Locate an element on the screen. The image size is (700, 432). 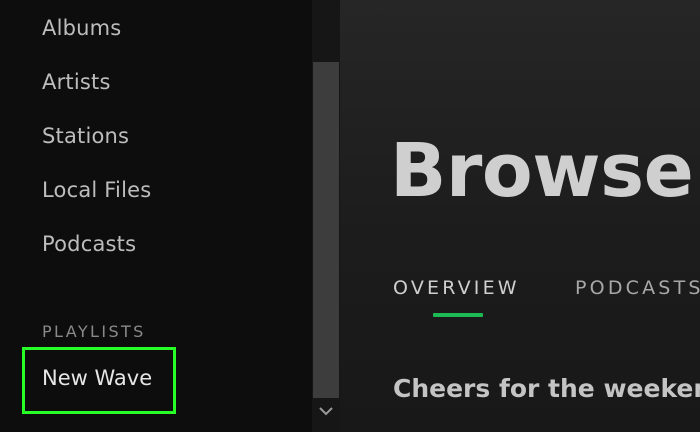
tab-podcasts: PODCASTS is located at coordinates (637, 288).